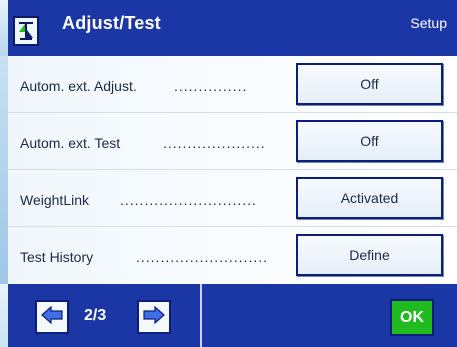  I want to click on left-accent-strip, so click(4, 28).